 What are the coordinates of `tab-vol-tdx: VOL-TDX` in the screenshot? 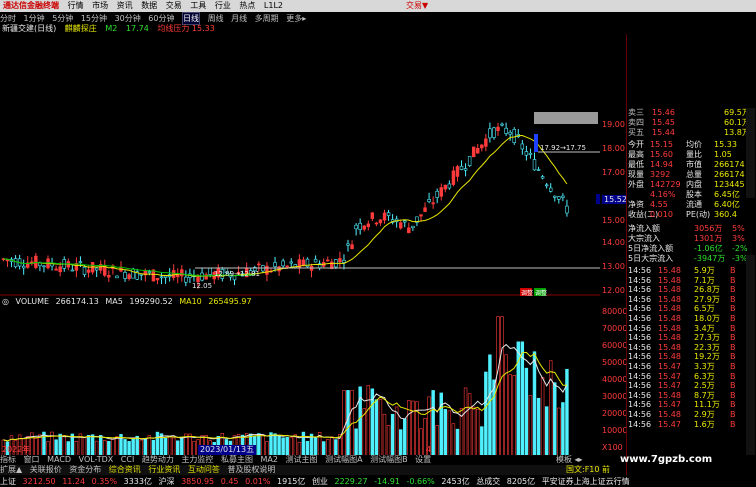 It's located at (96, 460).